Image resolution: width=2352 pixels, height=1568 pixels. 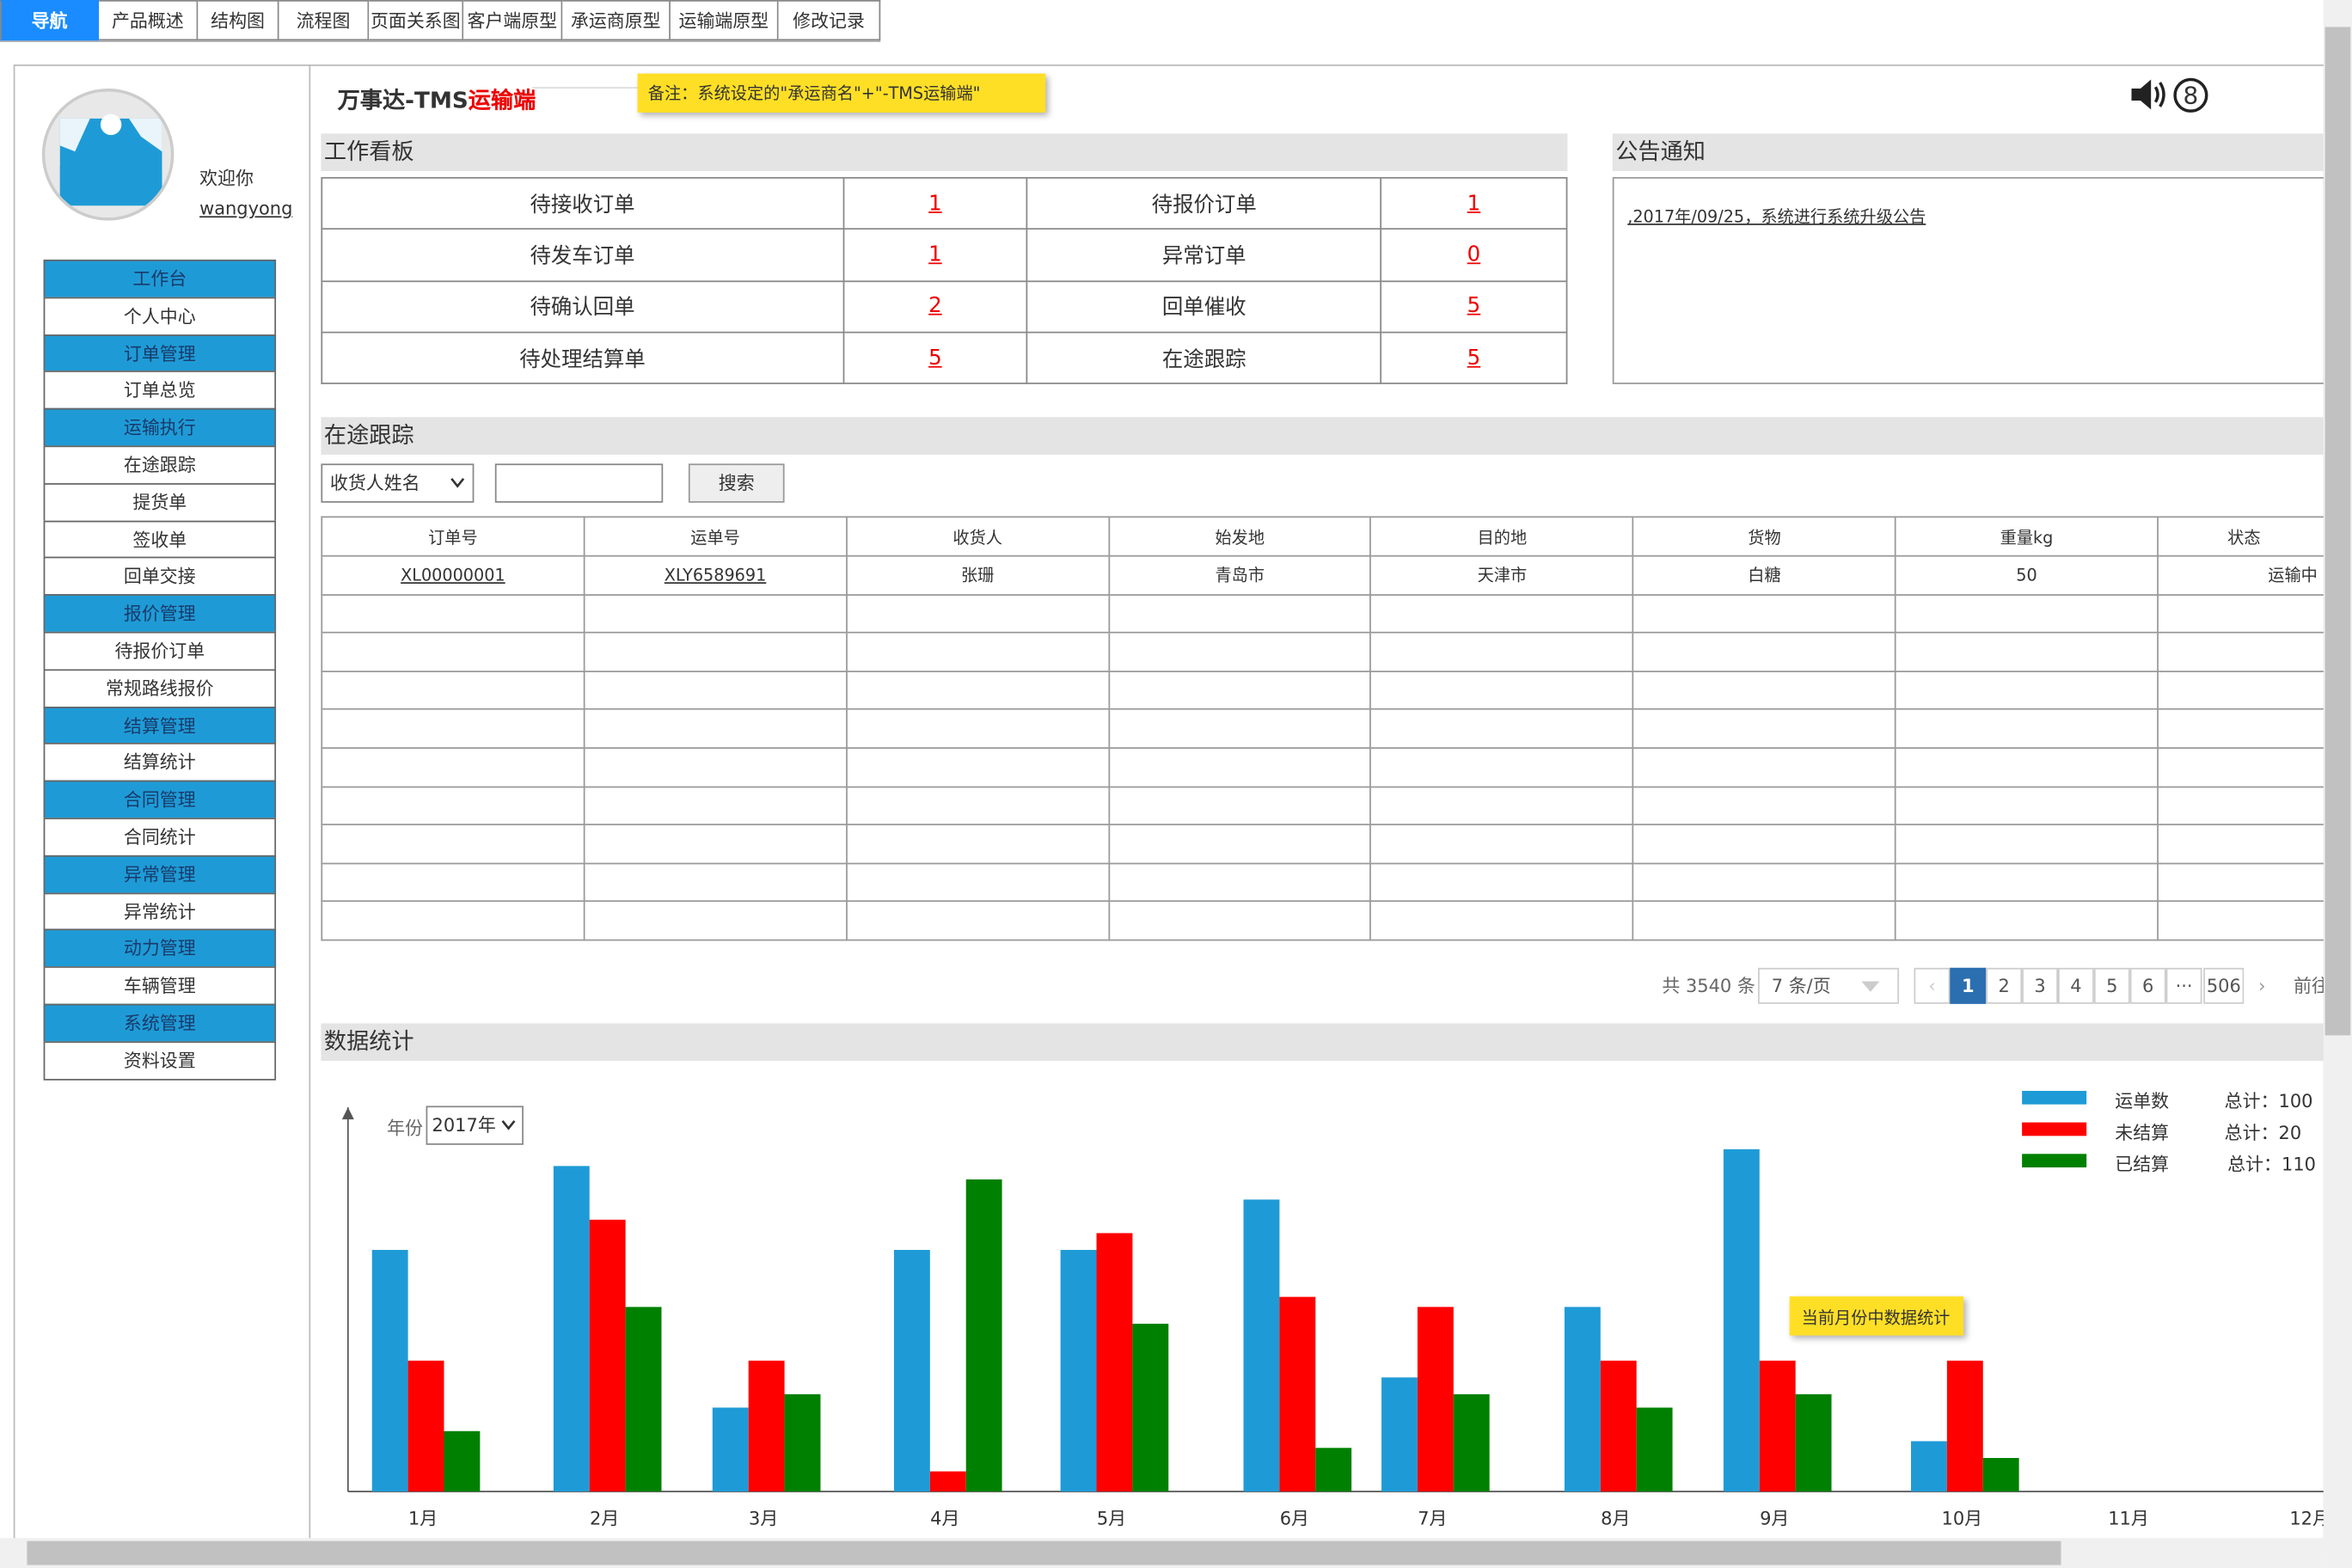 I want to click on total-count: 共 3540 条, so click(x=1708, y=986).